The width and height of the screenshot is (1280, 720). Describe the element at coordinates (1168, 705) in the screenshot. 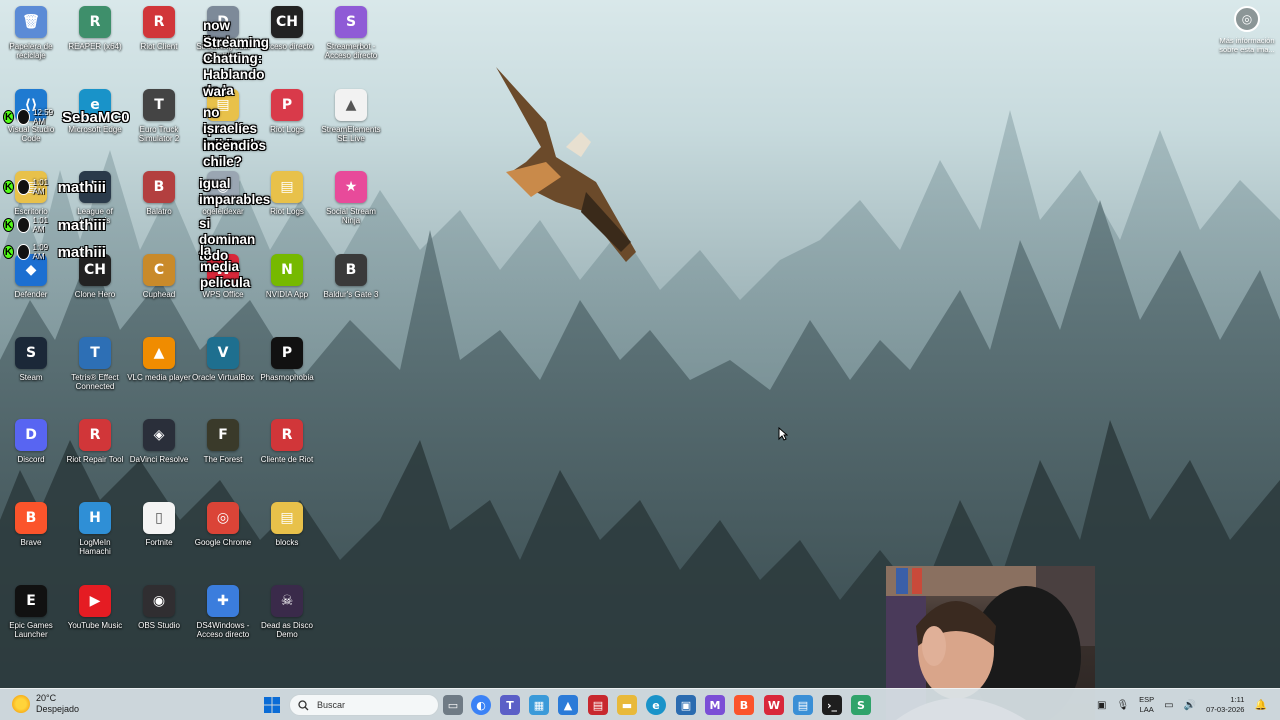

I see `network-icon: ▭` at that location.